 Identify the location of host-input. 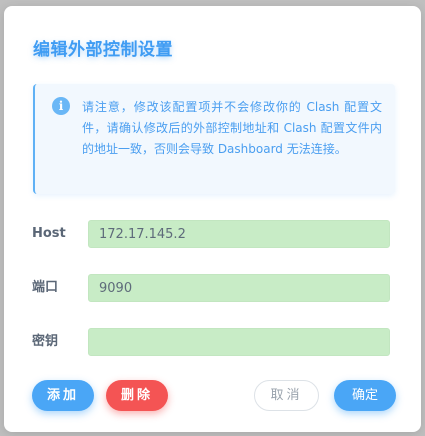
(239, 234).